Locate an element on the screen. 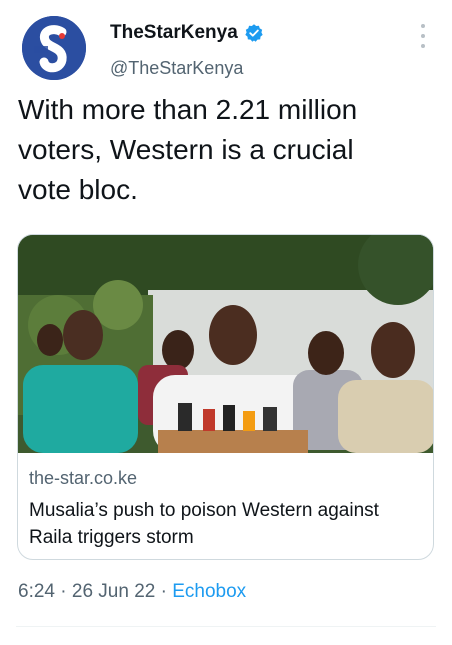  tweet-time: 6:24 is located at coordinates (36, 592).